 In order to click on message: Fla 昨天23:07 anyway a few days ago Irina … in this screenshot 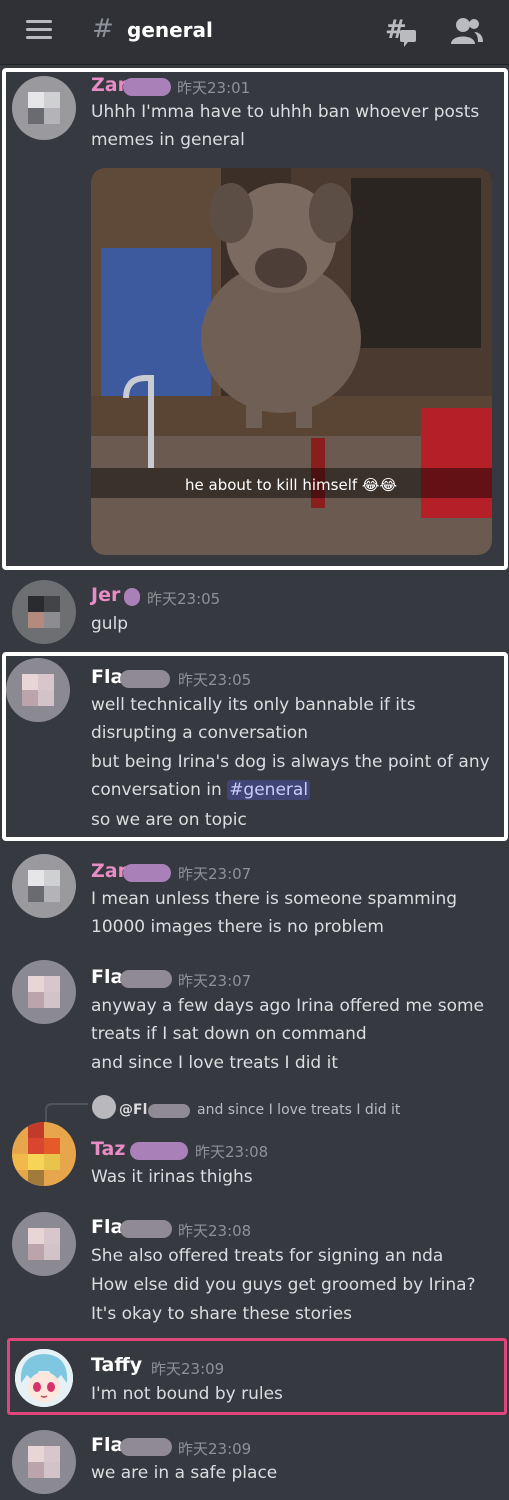, I will do `click(254, 1020)`.